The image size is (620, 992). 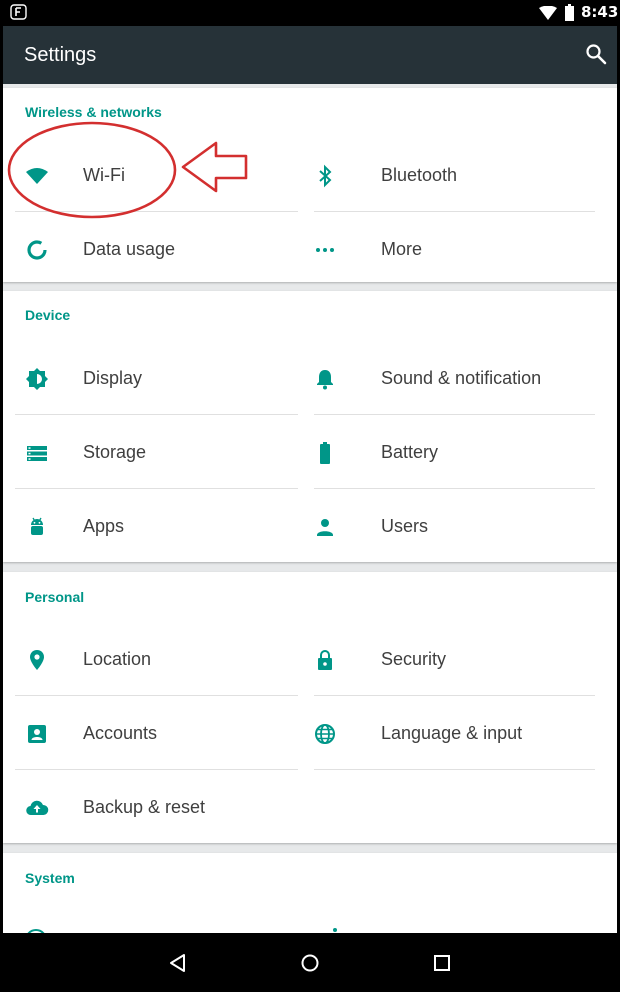 What do you see at coordinates (463, 249) in the screenshot?
I see `setting-more: More` at bounding box center [463, 249].